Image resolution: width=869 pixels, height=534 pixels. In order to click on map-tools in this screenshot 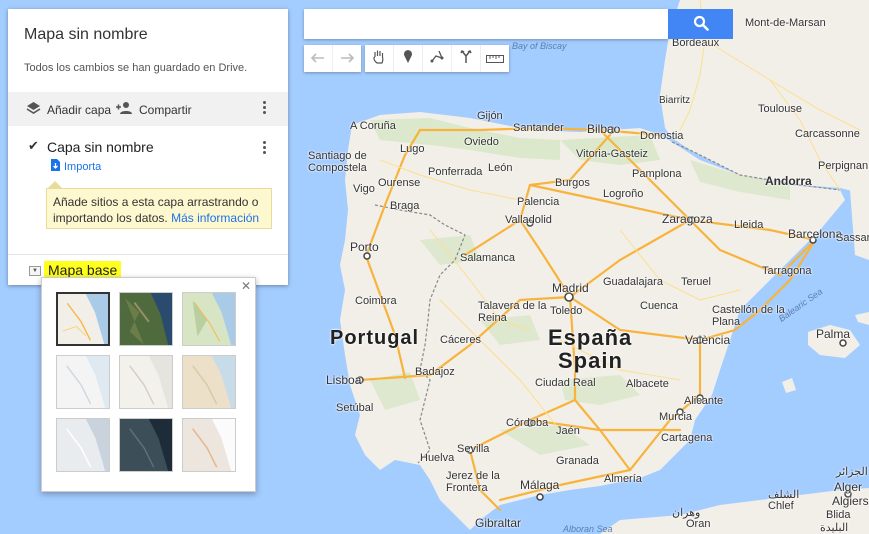, I will do `click(406, 58)`.